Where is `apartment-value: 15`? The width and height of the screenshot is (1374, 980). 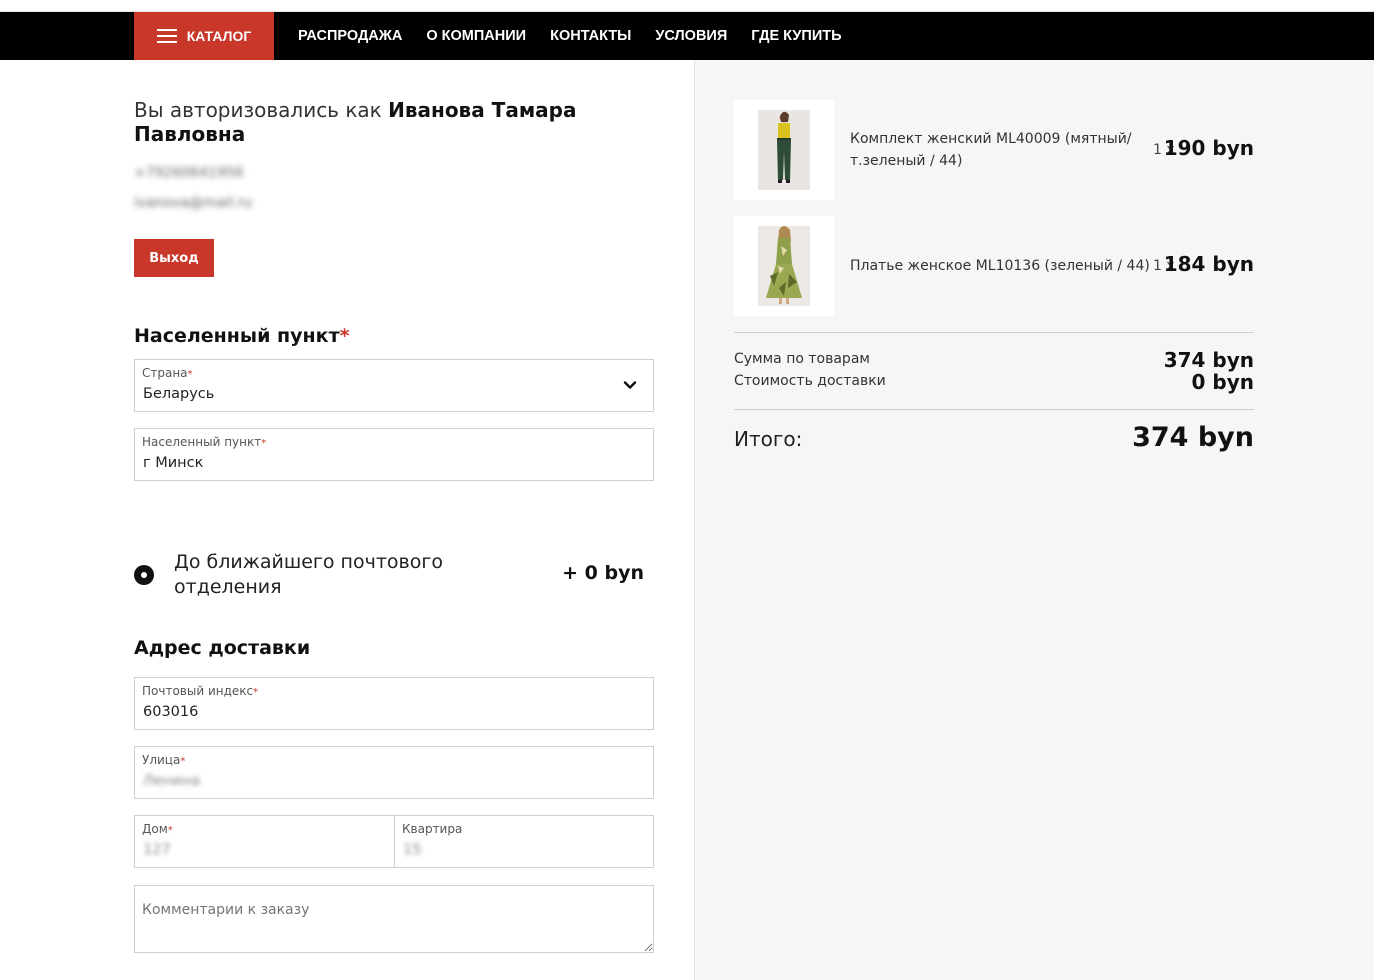
apartment-value: 15 is located at coordinates (412, 850).